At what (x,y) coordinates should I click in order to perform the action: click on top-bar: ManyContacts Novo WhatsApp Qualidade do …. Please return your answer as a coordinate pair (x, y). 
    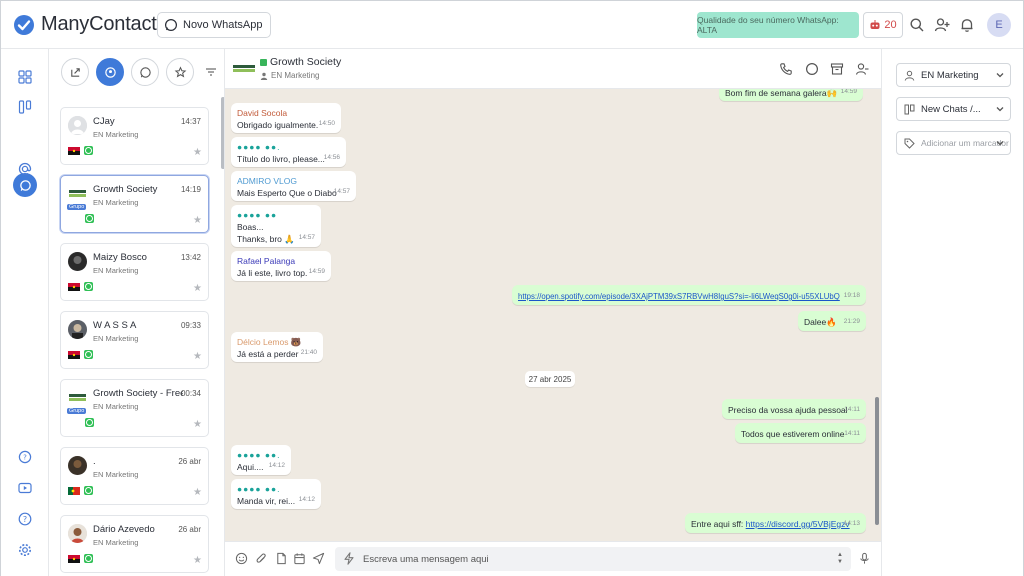
    Looking at the image, I should click on (512, 25).